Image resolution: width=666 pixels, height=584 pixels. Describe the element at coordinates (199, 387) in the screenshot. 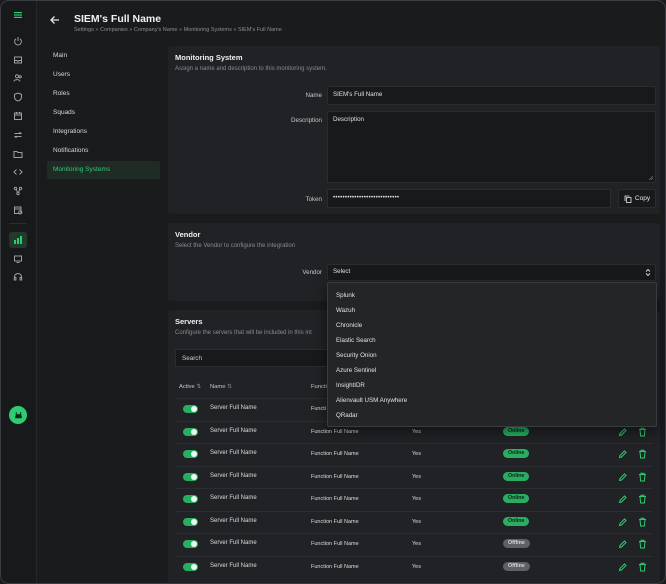

I see `sort-icon: ⇅` at that location.